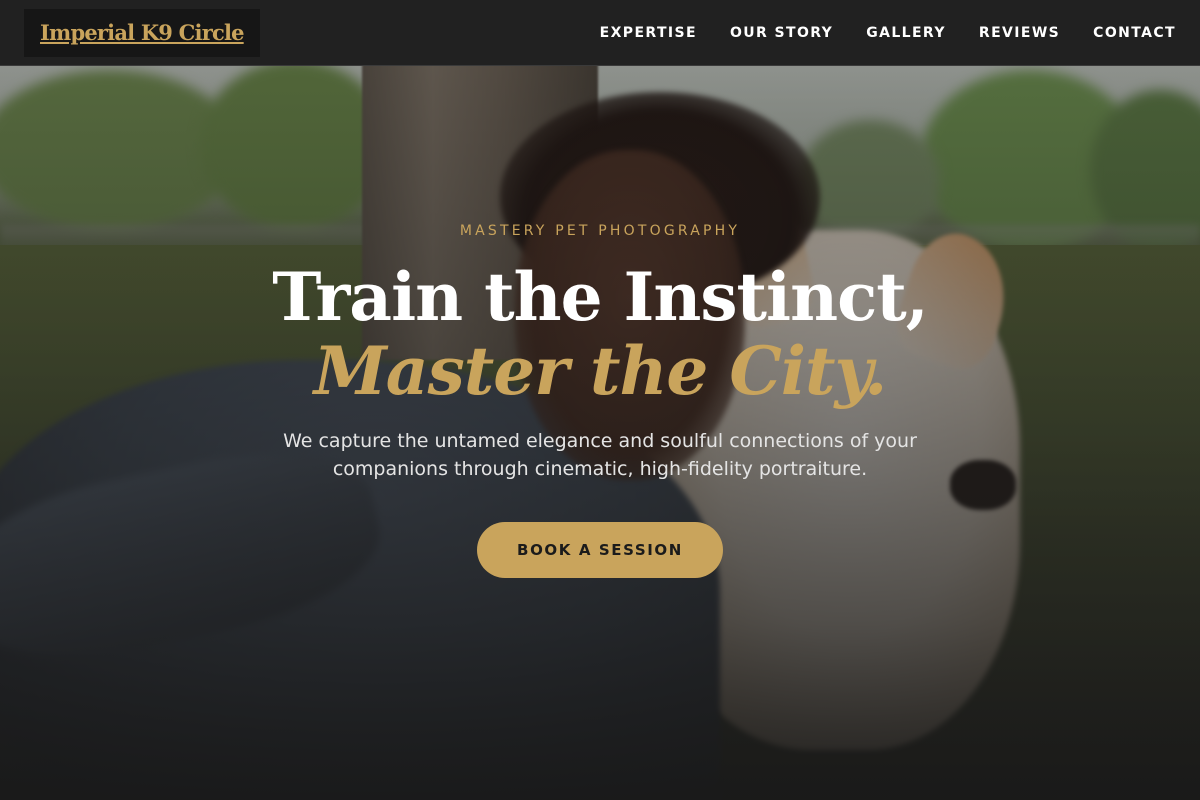 The width and height of the screenshot is (1200, 800). I want to click on hero-title-line1: Train the Instinct,, so click(600, 297).